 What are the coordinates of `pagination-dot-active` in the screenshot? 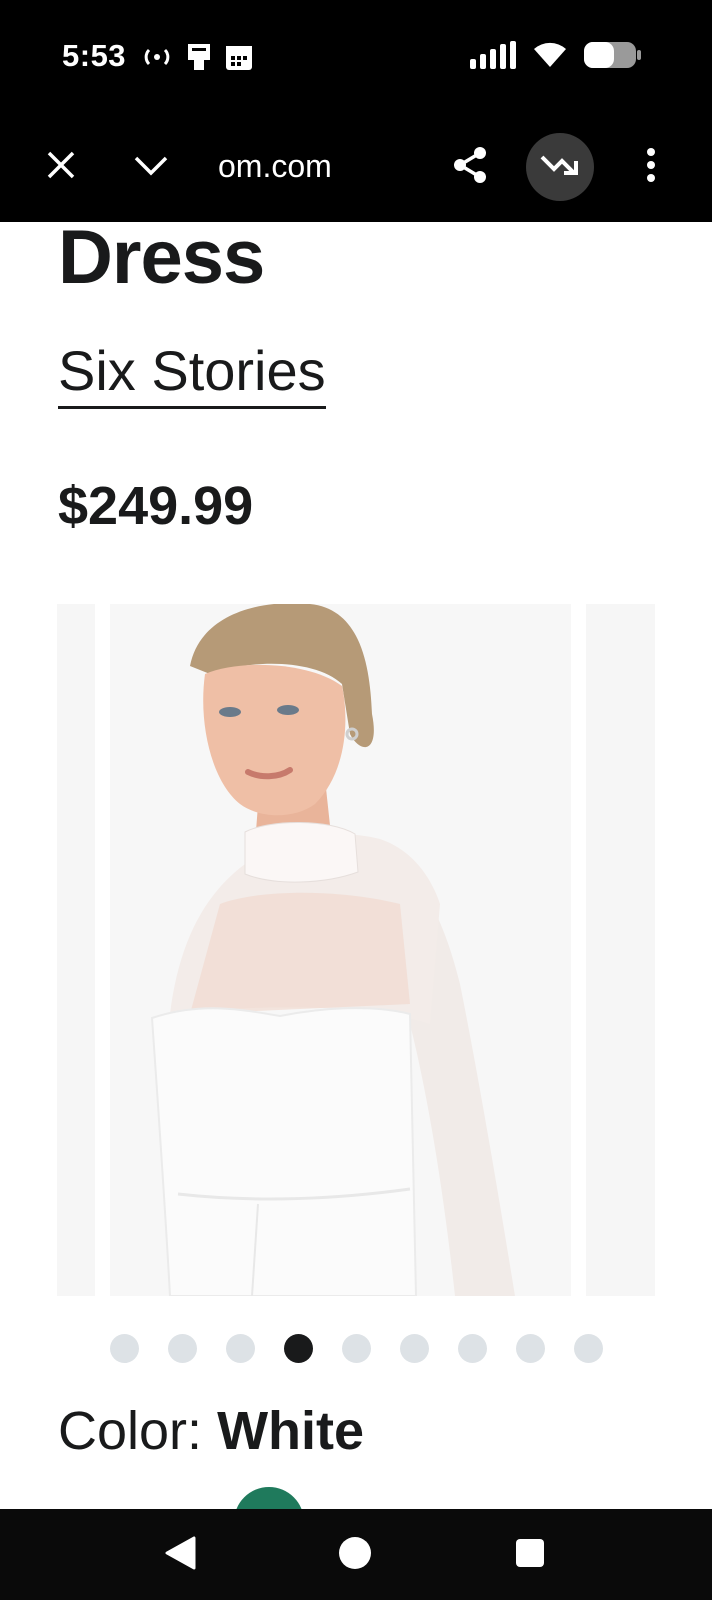 It's located at (298, 1348).